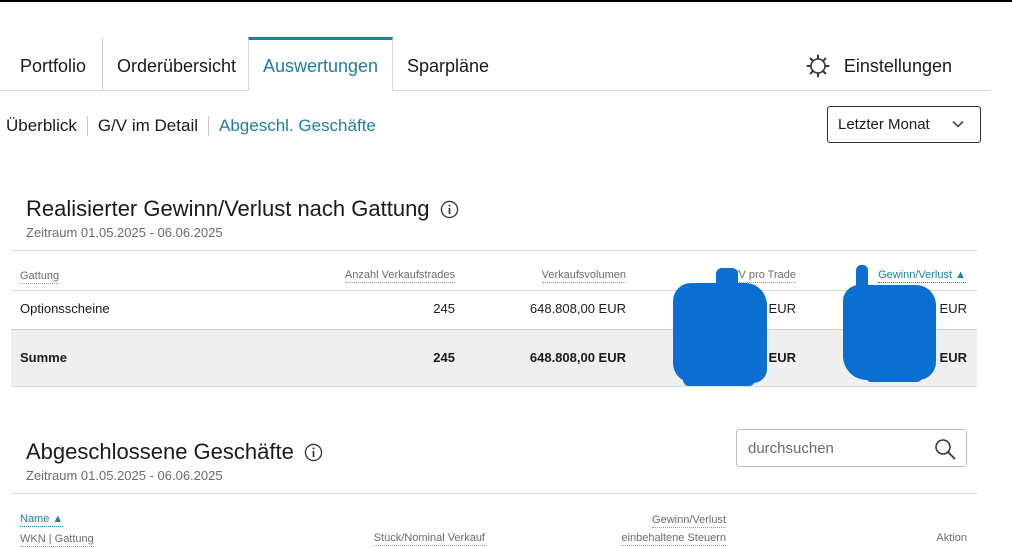  I want to click on section-period-realisiert: Zeitraum 01.05.2025 - 06.06.2025, so click(124, 232).